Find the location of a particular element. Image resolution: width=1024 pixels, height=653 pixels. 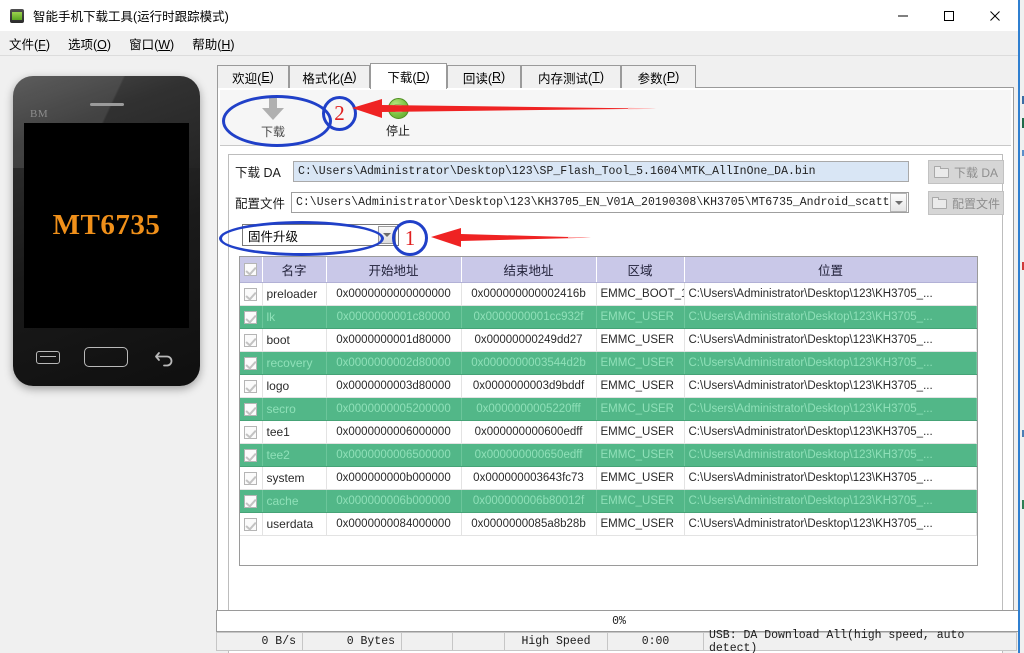

stop-button: 停止 is located at coordinates (398, 118).